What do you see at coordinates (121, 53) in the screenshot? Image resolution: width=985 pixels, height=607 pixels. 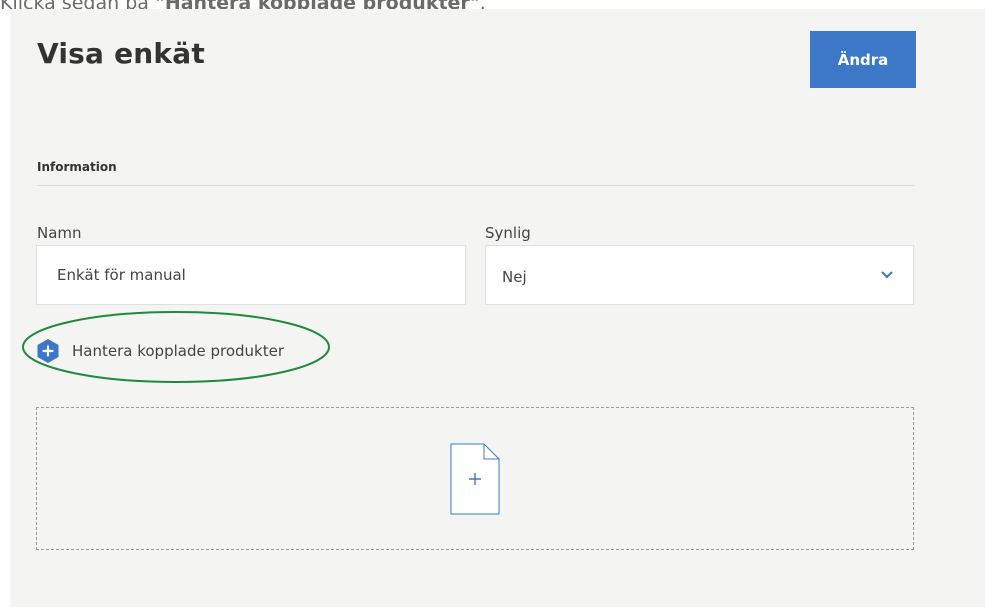 I see `page-title: Visa enkät` at bounding box center [121, 53].